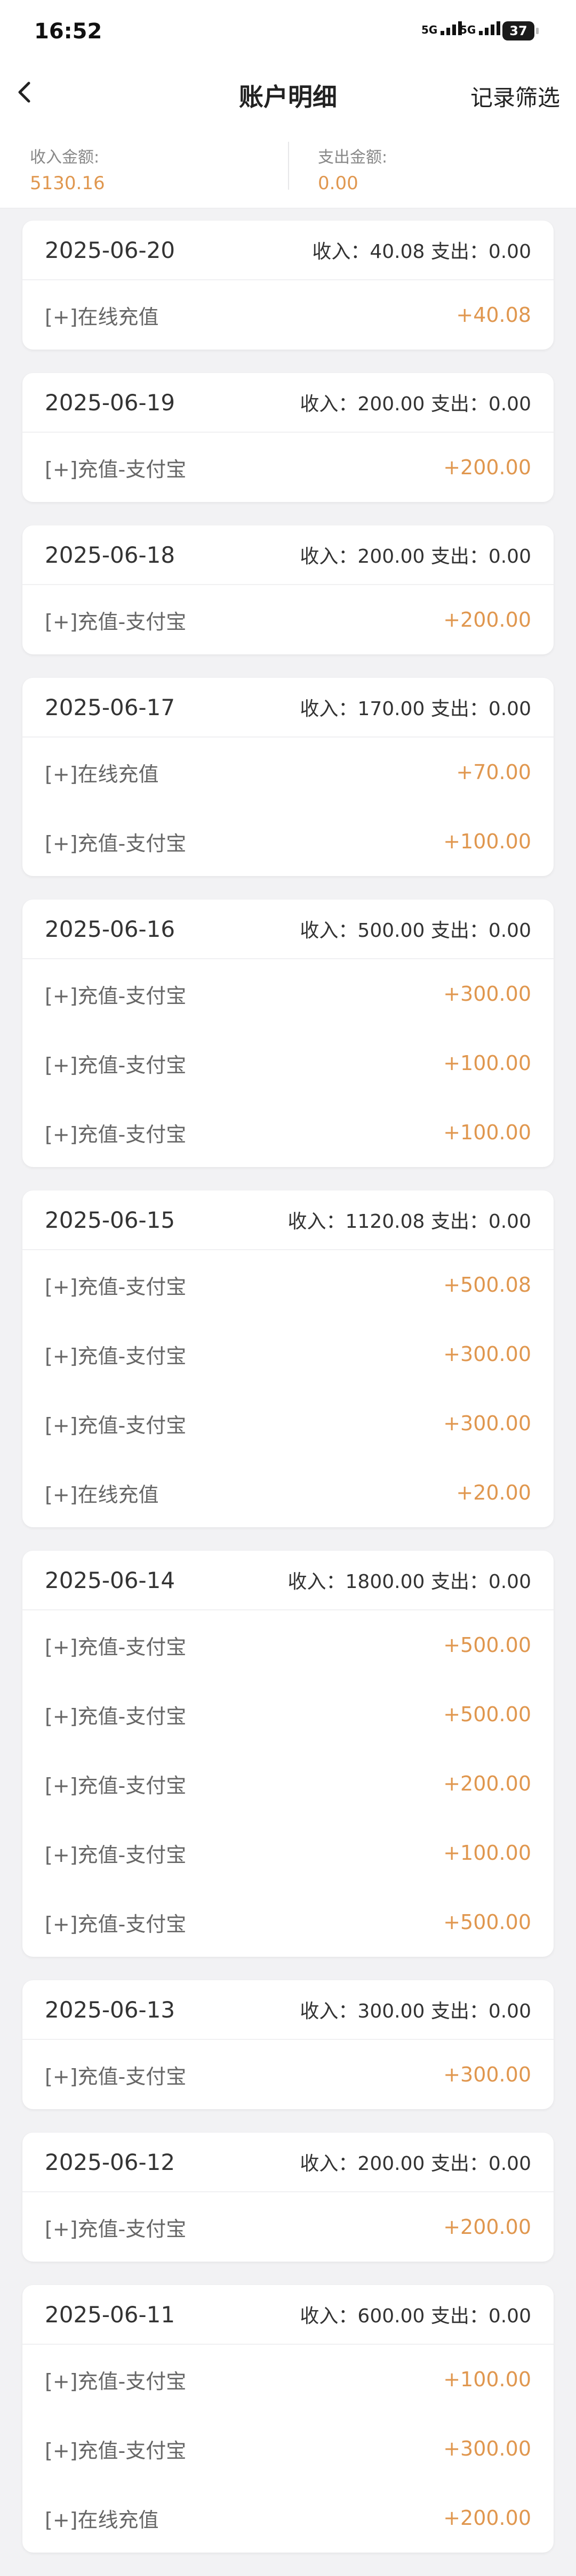 This screenshot has height=2576, width=576. I want to click on summary-divider, so click(288, 166).